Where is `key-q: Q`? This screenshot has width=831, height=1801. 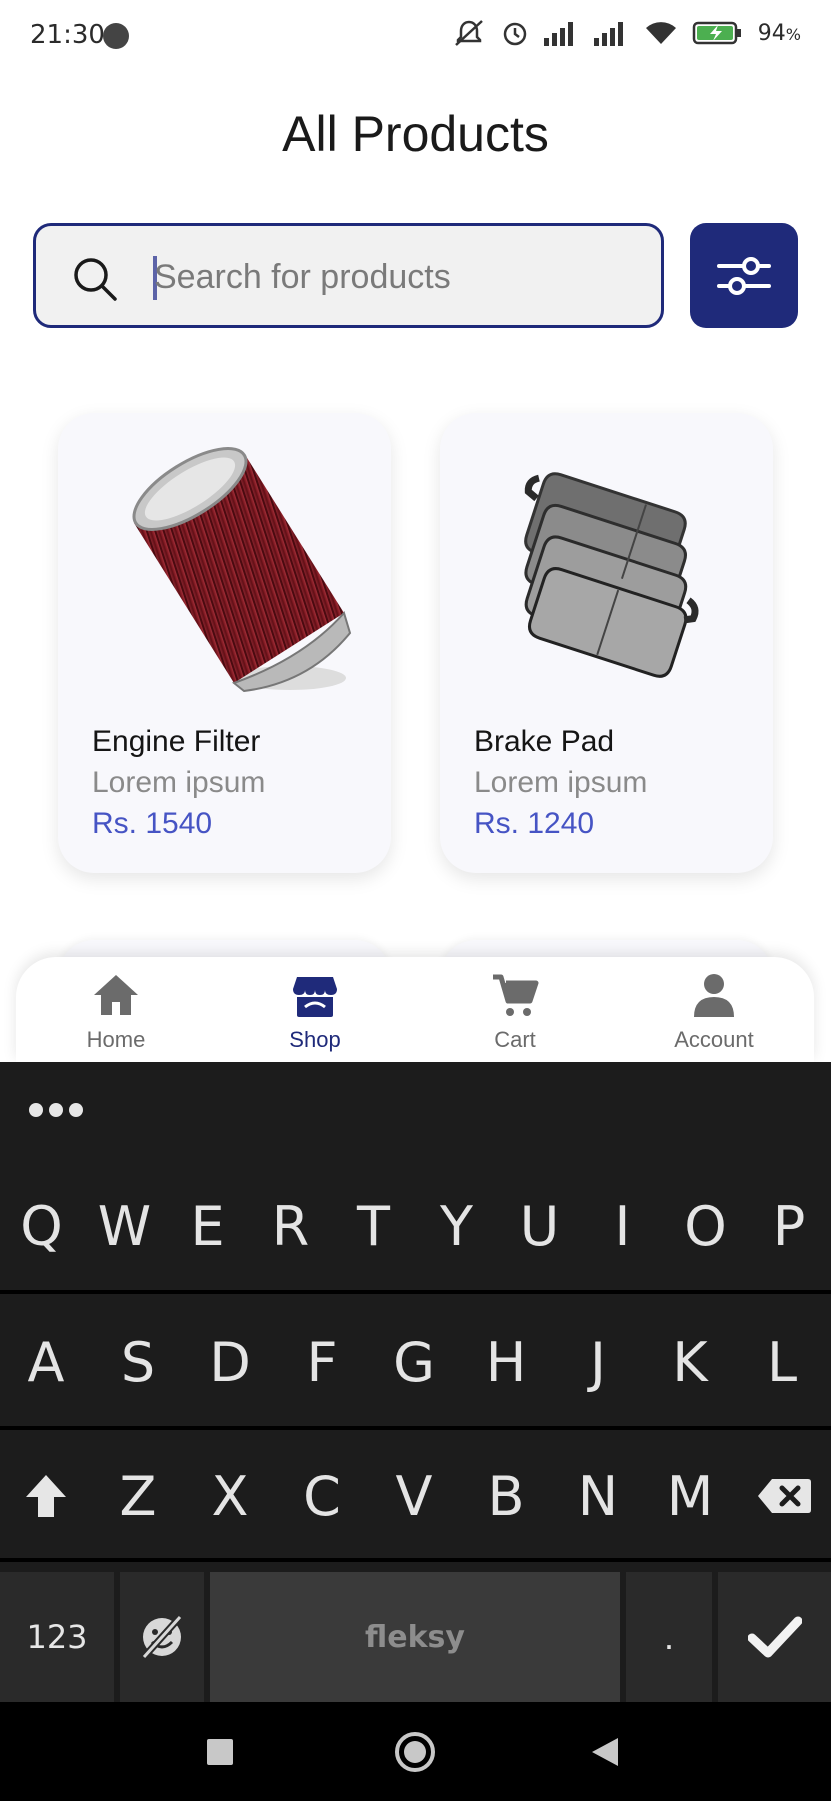 key-q: Q is located at coordinates (41, 1226).